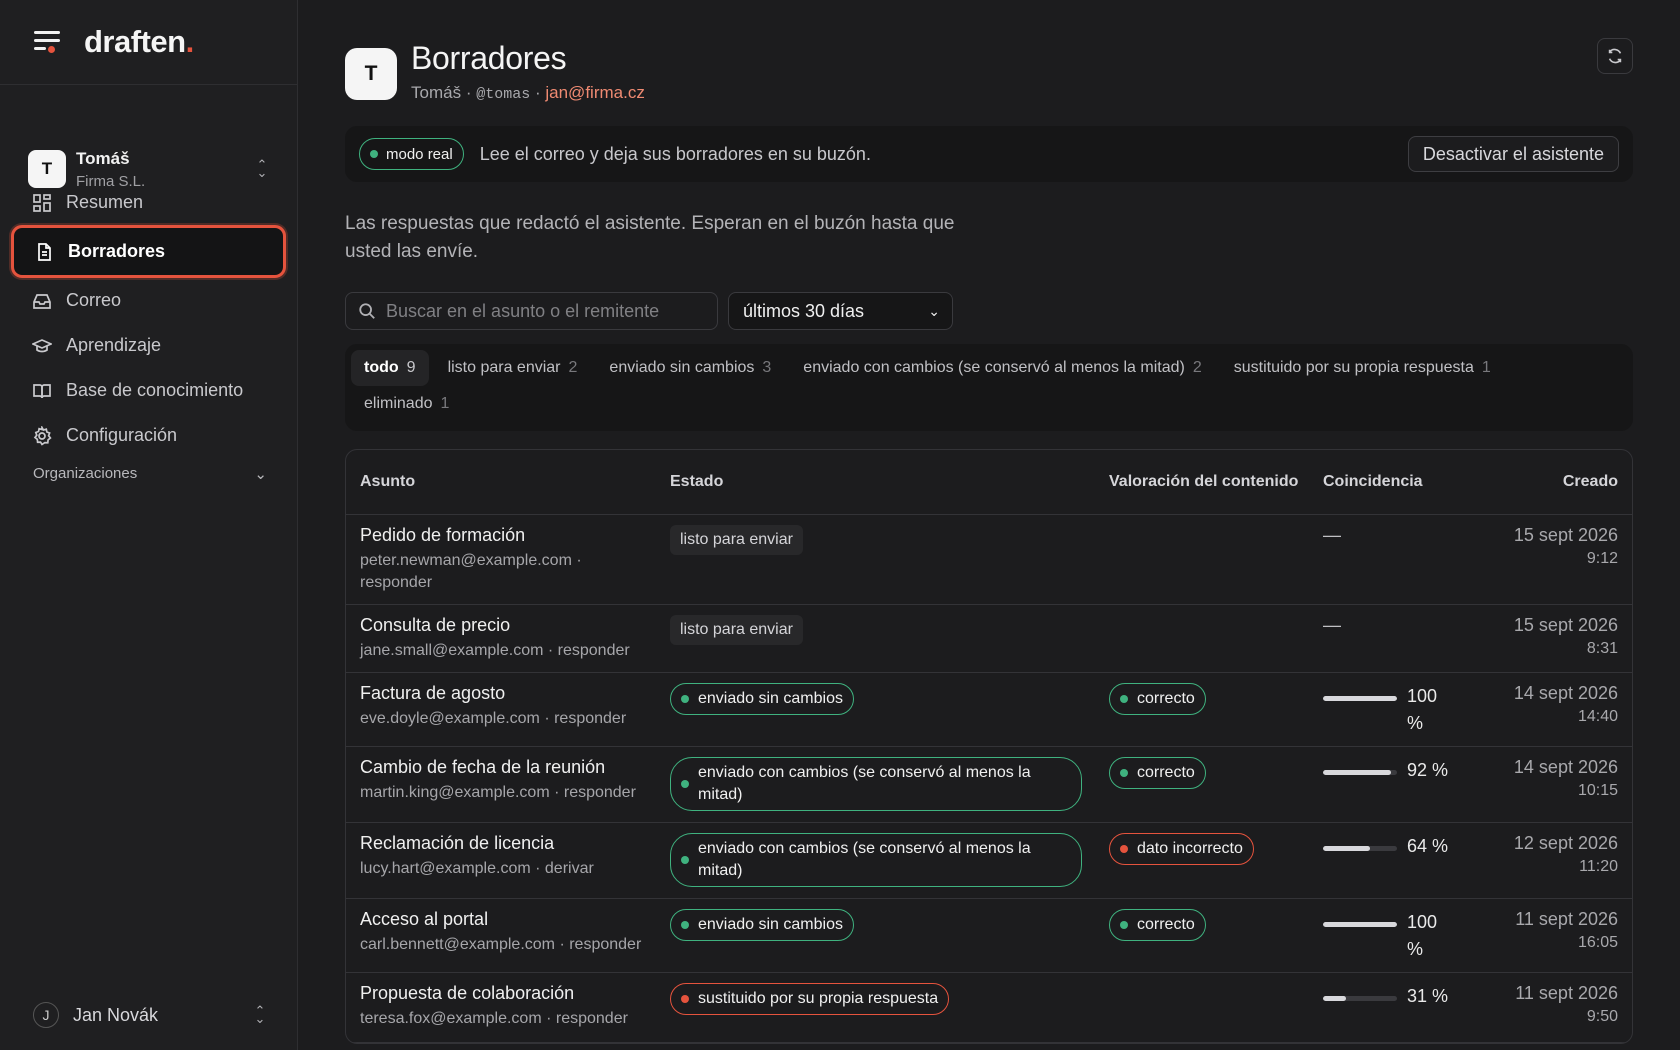 The image size is (1680, 1050). What do you see at coordinates (1565, 535) in the screenshot?
I see `row-date: 15 sept 2026` at bounding box center [1565, 535].